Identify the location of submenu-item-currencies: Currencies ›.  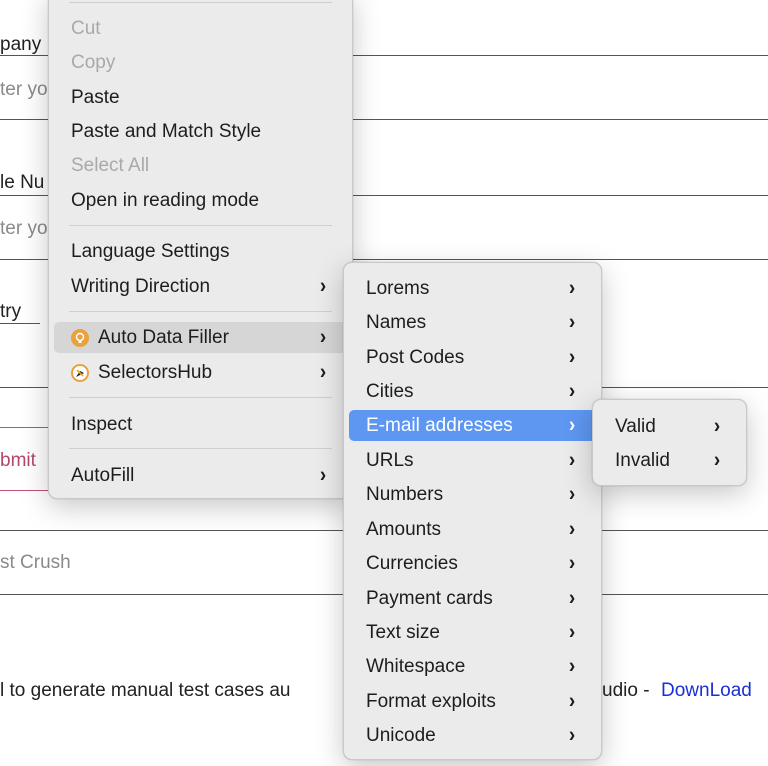
(472, 563).